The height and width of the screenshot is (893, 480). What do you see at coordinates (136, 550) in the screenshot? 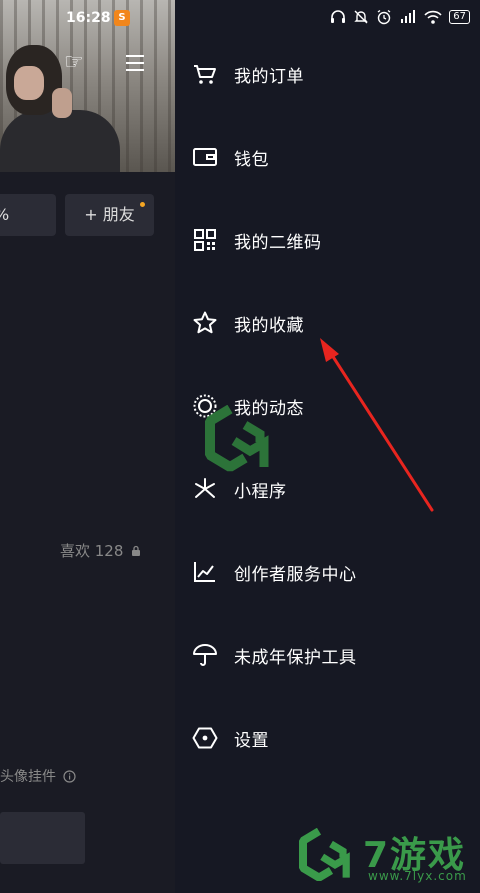
I see `lock-icon` at bounding box center [136, 550].